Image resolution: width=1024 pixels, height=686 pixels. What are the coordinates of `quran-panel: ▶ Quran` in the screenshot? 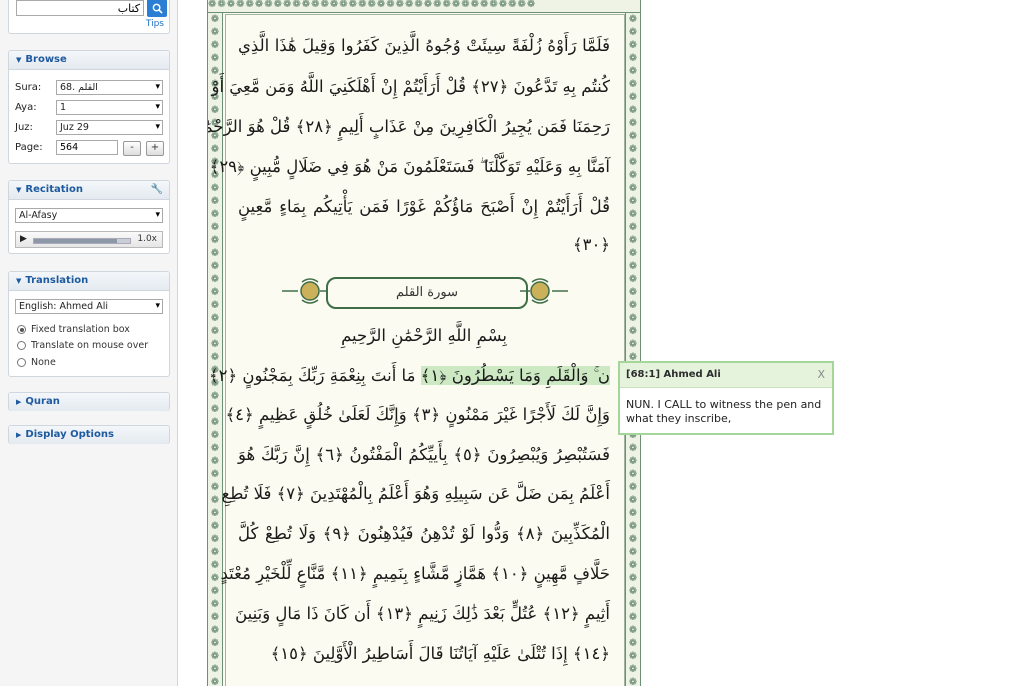 It's located at (89, 401).